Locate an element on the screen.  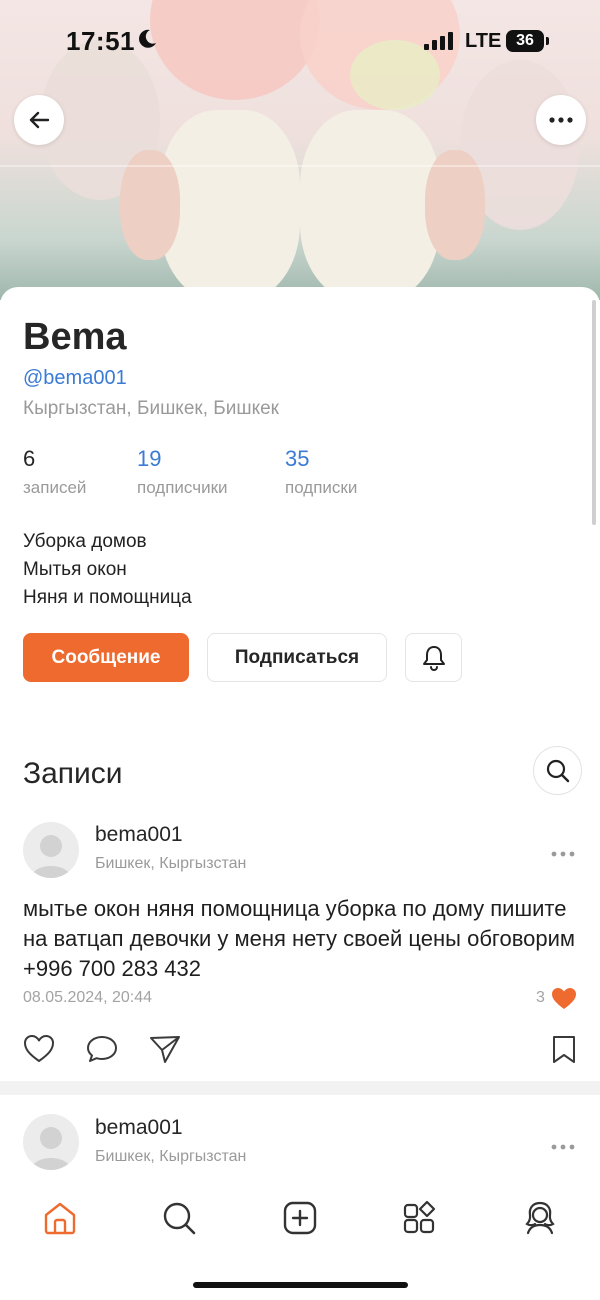
home-indicator is located at coordinates (300, 1285).